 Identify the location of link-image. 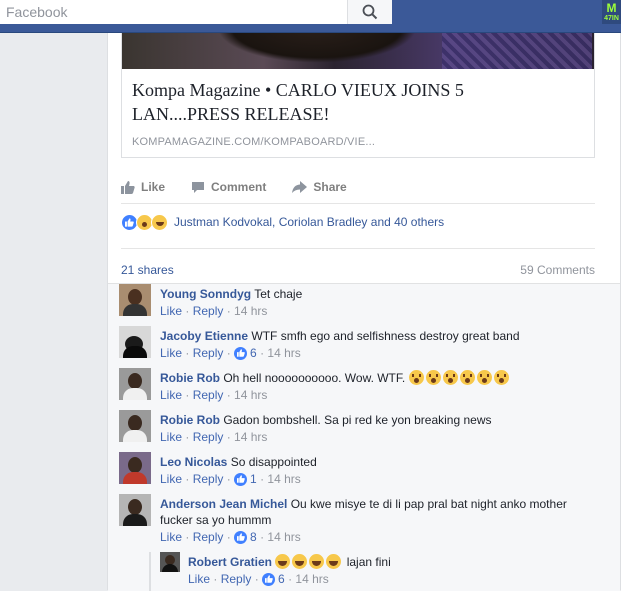
(358, 51).